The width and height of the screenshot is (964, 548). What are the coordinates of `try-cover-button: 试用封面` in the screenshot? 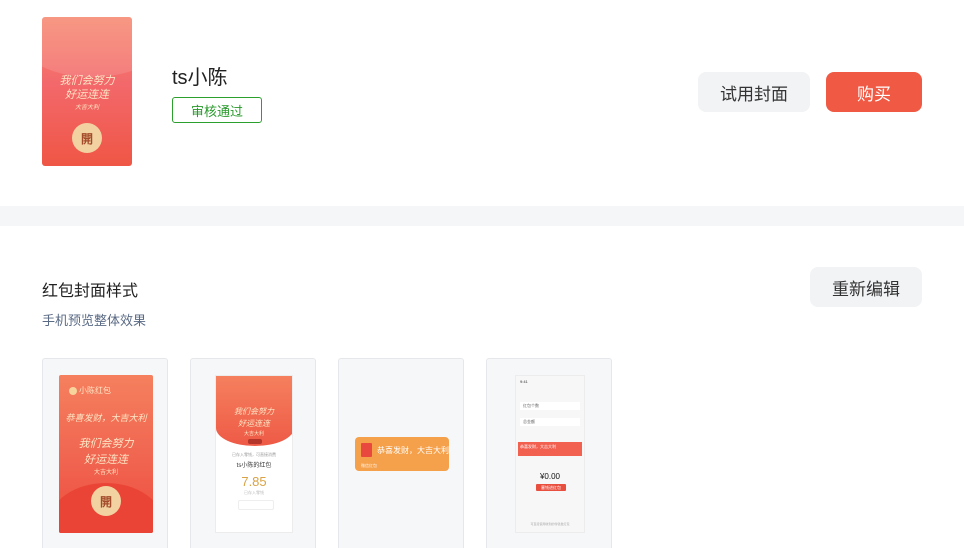 It's located at (754, 92).